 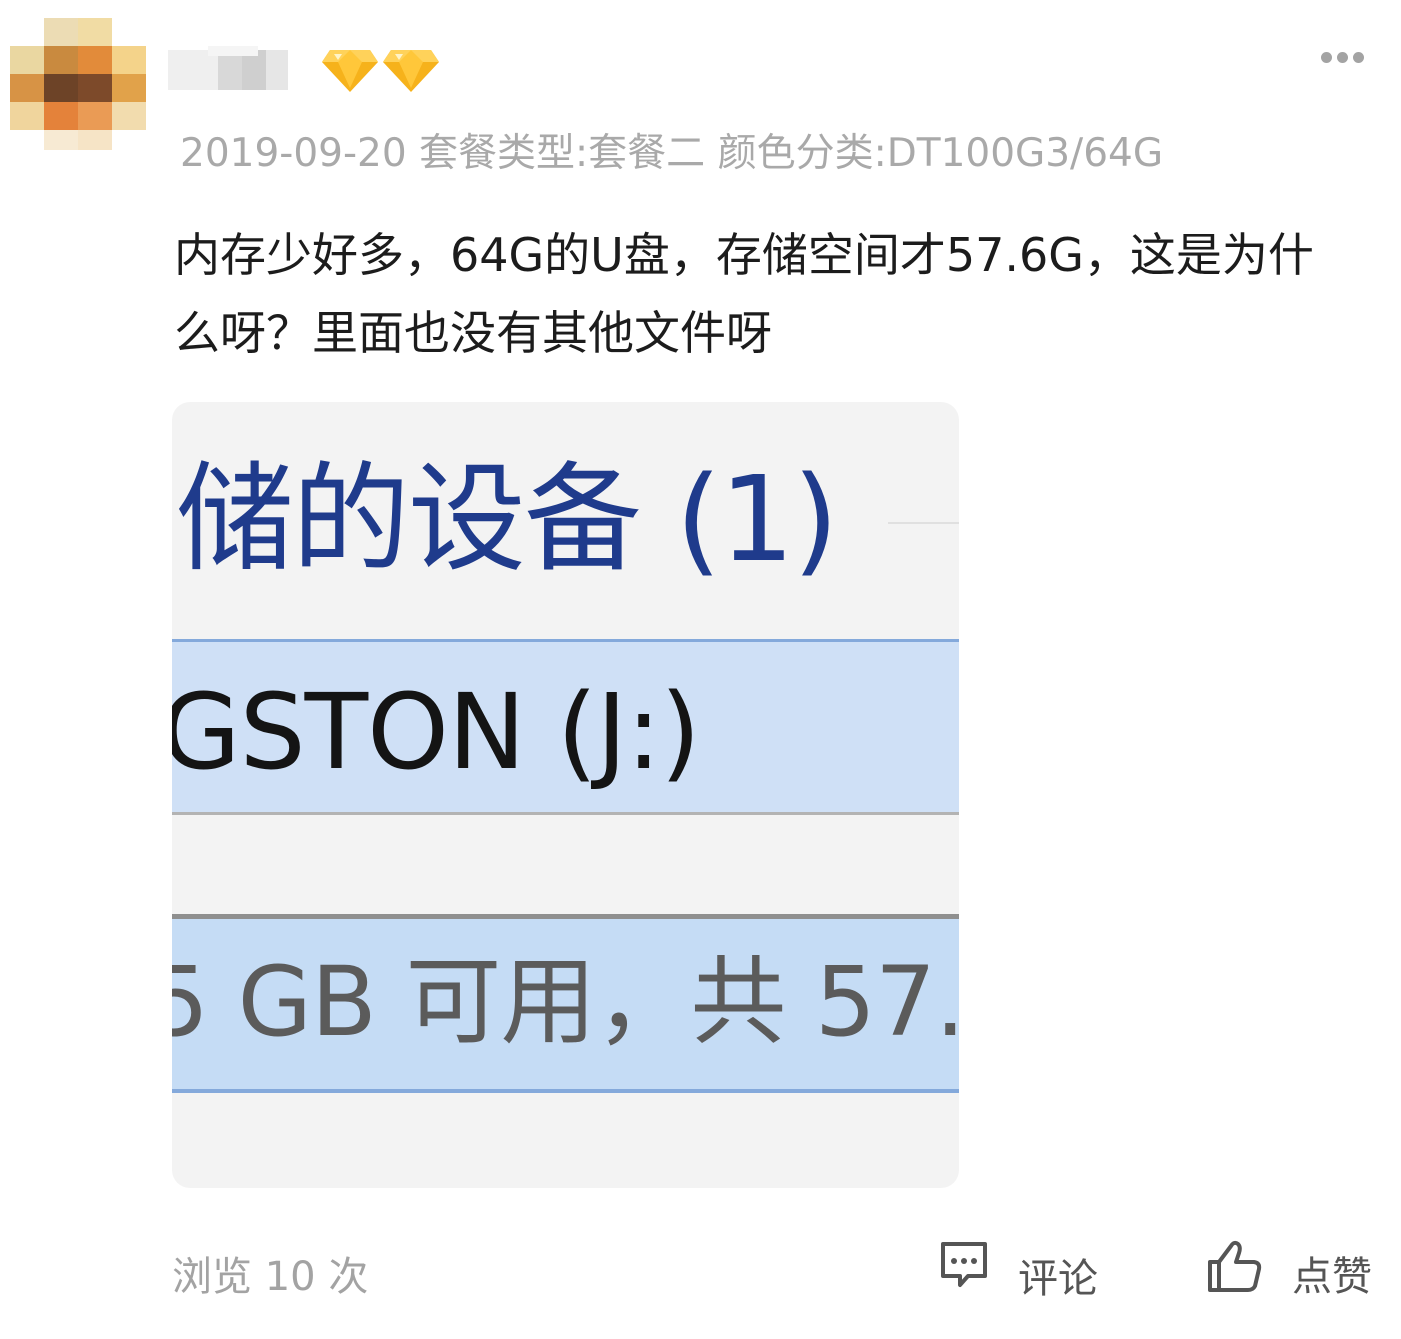 What do you see at coordinates (436, 732) in the screenshot?
I see `photo-drive-name: GSTON (J:)` at bounding box center [436, 732].